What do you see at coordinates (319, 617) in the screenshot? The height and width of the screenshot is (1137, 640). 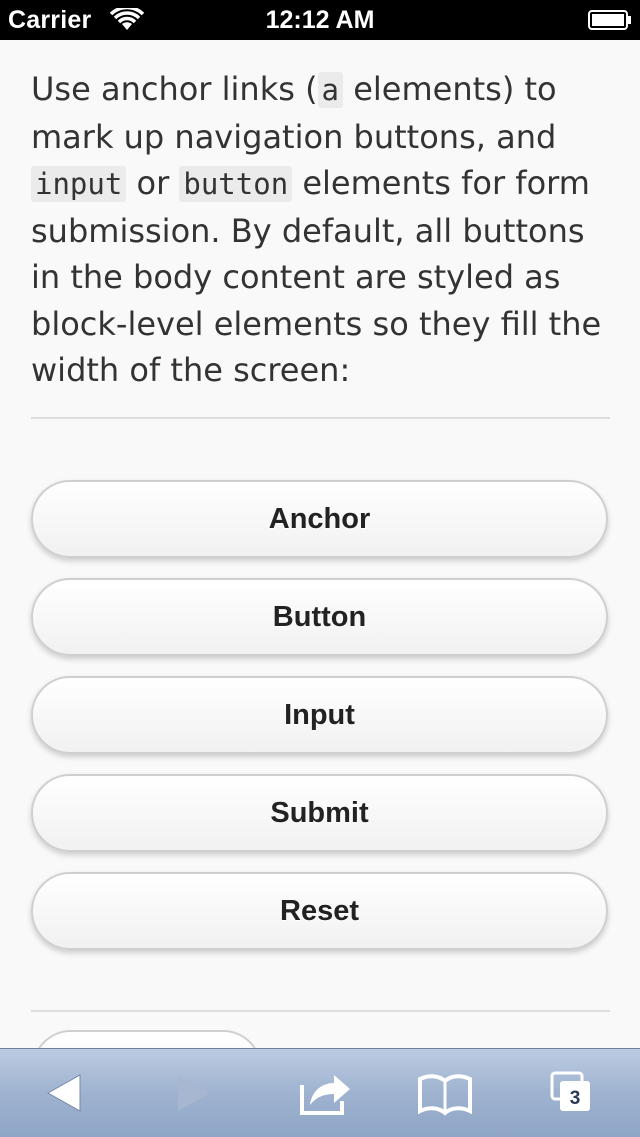 I see `button-button: Button` at bounding box center [319, 617].